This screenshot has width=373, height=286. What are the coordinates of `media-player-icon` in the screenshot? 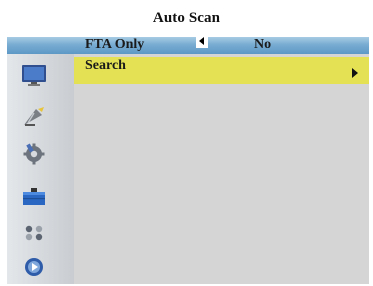 It's located at (34, 267).